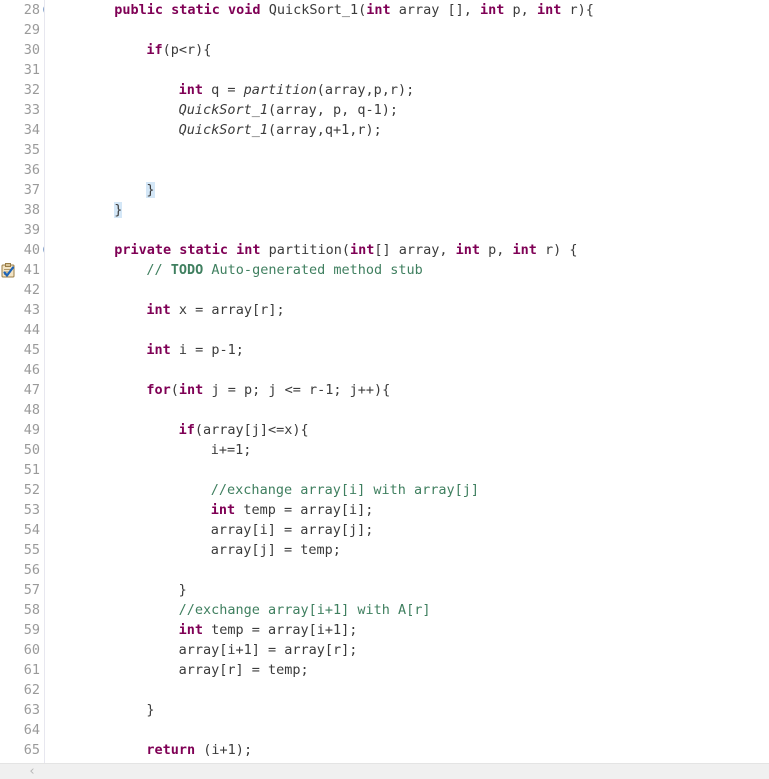 The width and height of the screenshot is (769, 779). I want to click on code-line: //exchange array[i] with array[j], so click(407, 490).